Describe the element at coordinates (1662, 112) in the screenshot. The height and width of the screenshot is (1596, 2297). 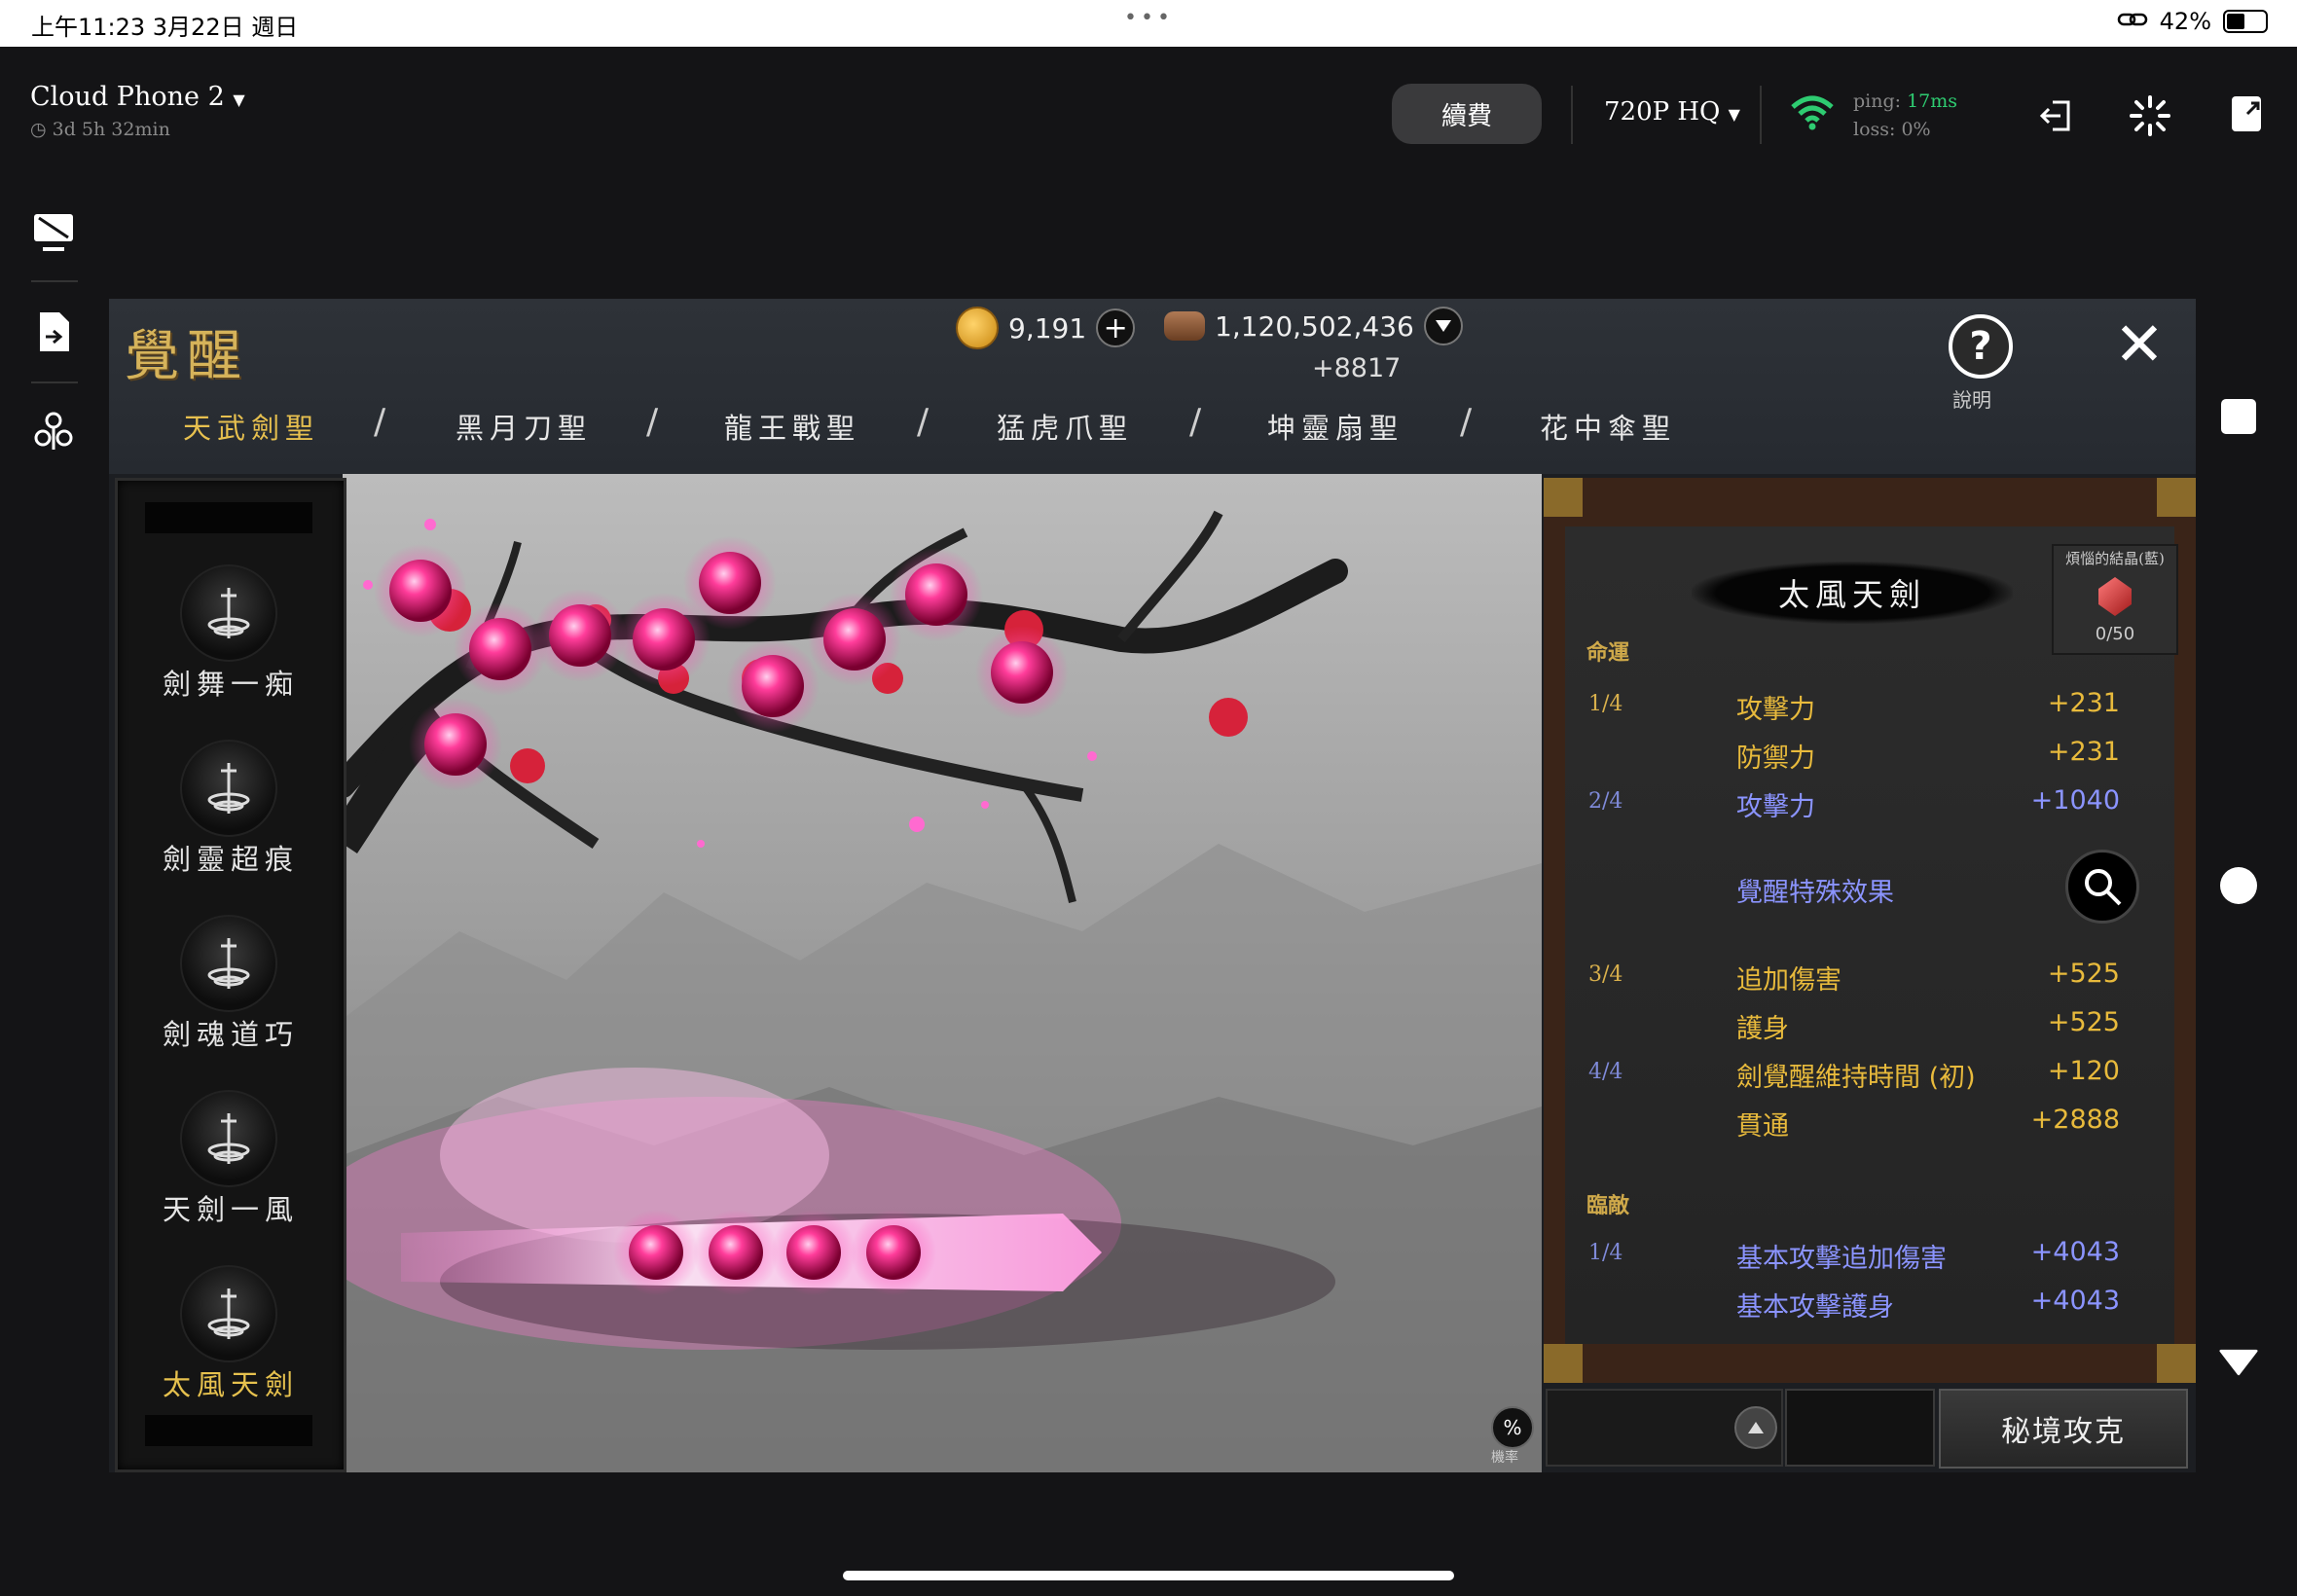
I see `quality-label: 720P HQ` at that location.